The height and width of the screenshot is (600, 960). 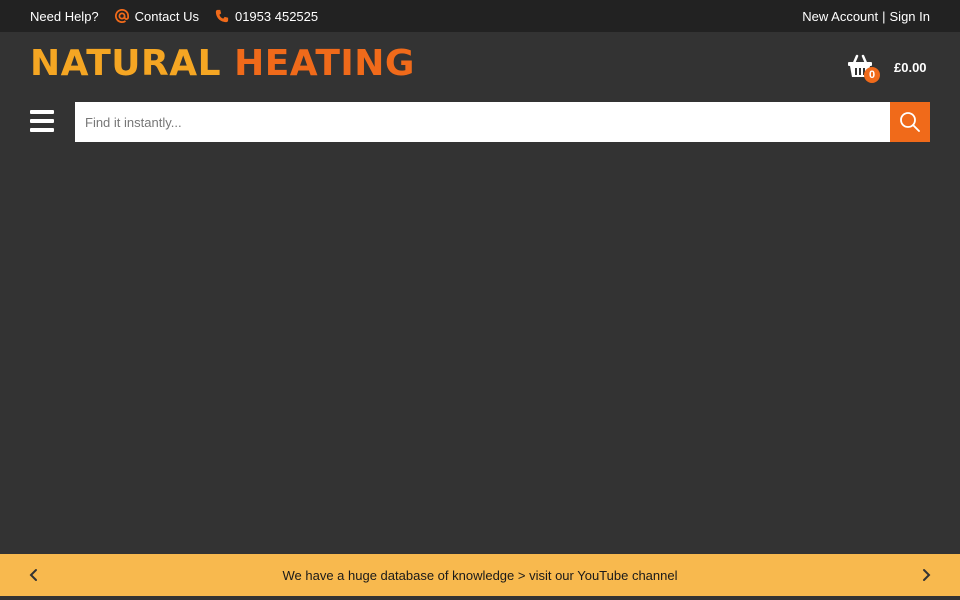 What do you see at coordinates (840, 16) in the screenshot?
I see `new-account-link: New Account` at bounding box center [840, 16].